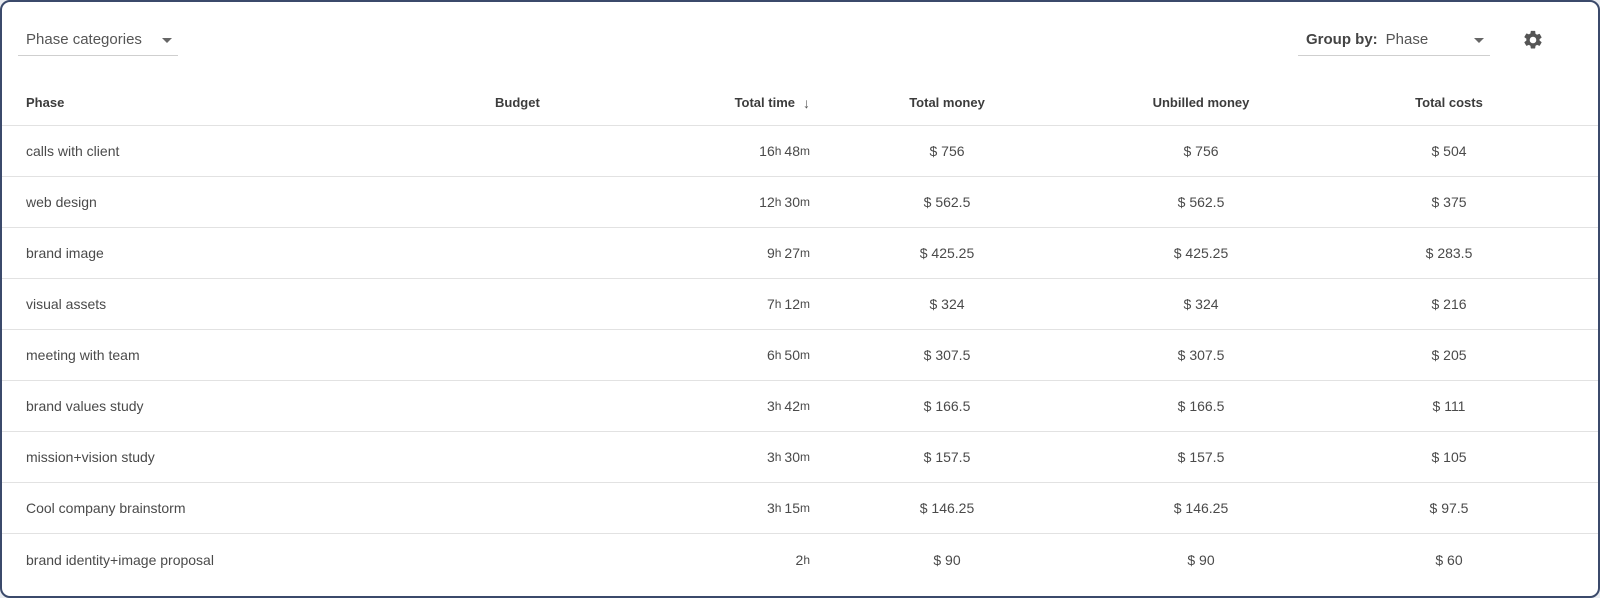 This screenshot has width=1600, height=598. What do you see at coordinates (947, 304) in the screenshot?
I see `total-money-value: $ 324` at bounding box center [947, 304].